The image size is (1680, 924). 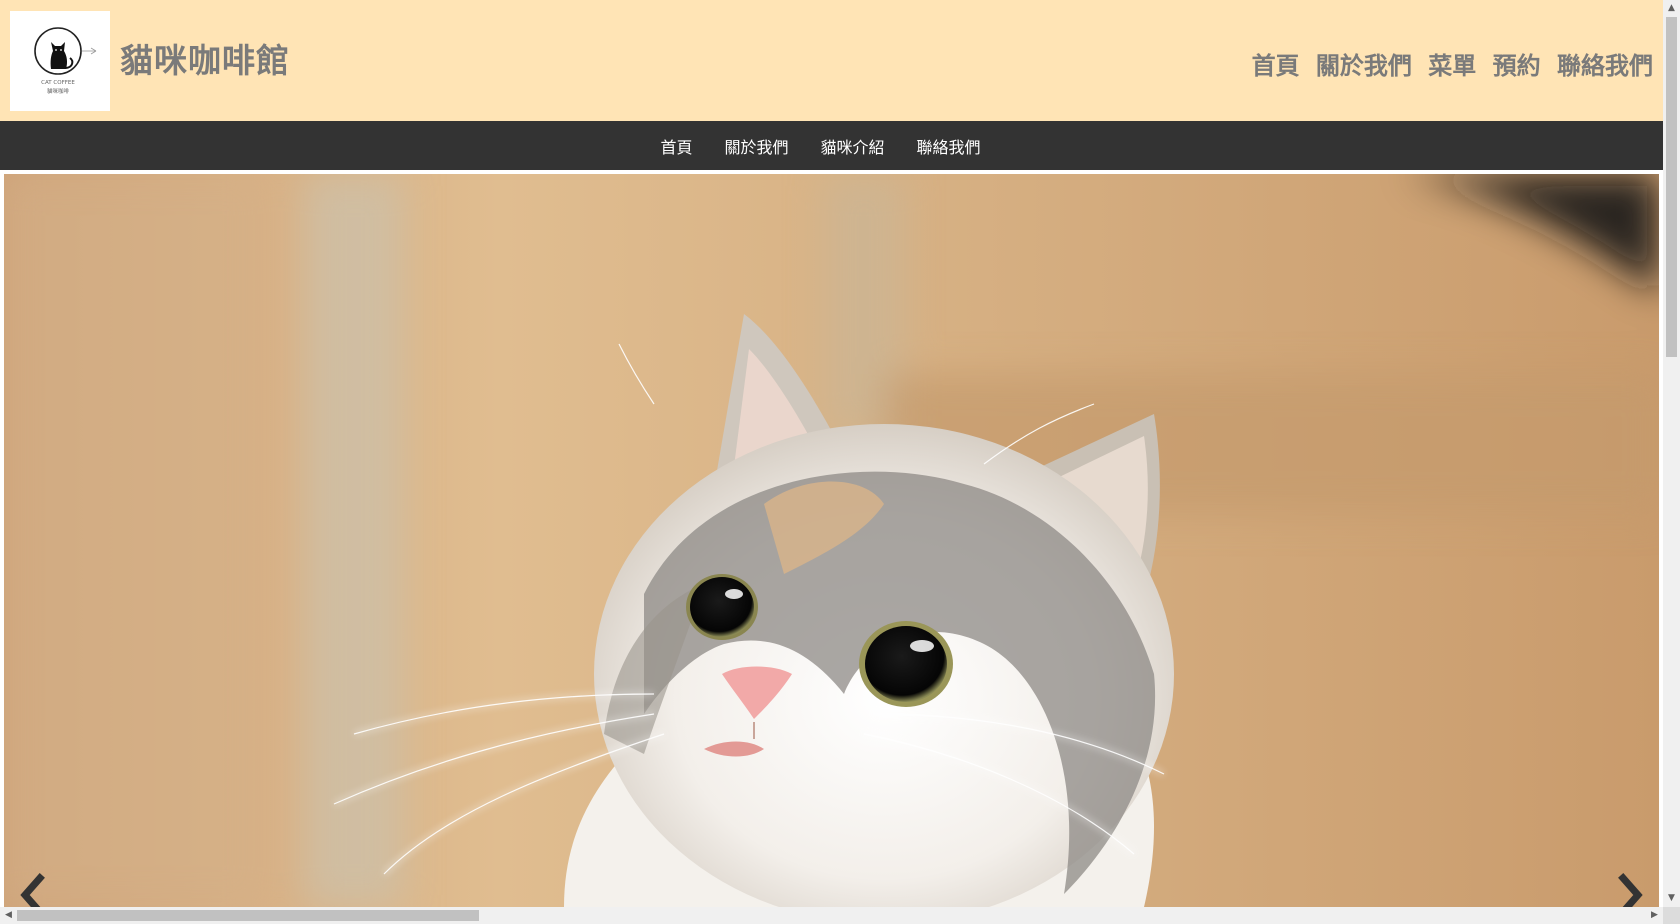 I want to click on nav-item-contact: 聯絡我們, so click(x=949, y=146).